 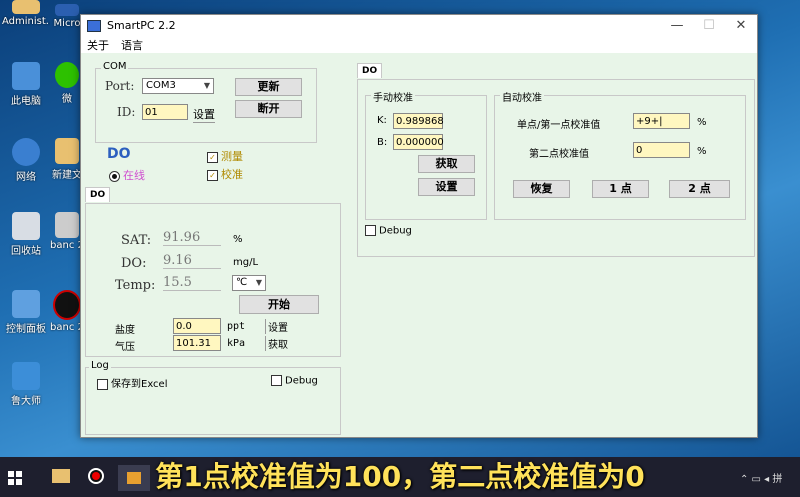 I want to click on video-caption: 第1点校准值为100，第二点校准值为0, so click(x=400, y=476).